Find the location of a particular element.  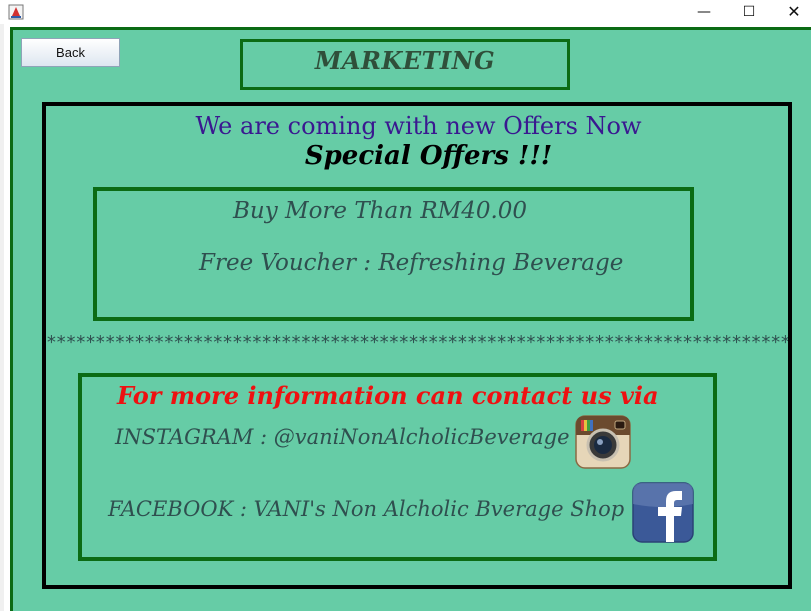

offers-headline: We are coming with new Offers Now is located at coordinates (418, 126).